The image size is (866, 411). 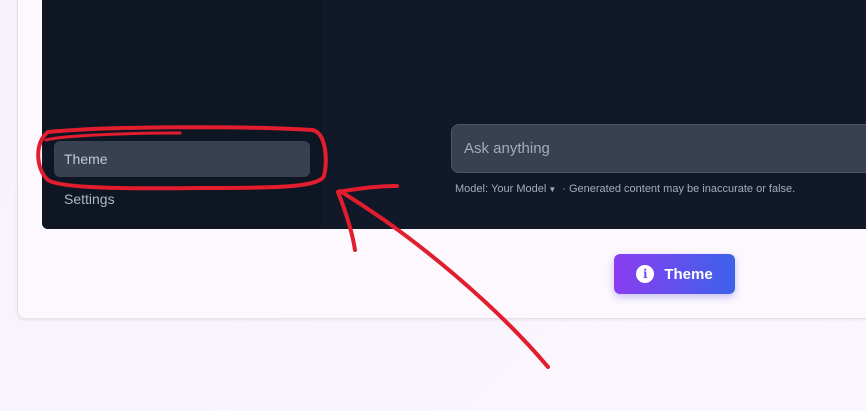 I want to click on theme-button: i Theme, so click(x=674, y=274).